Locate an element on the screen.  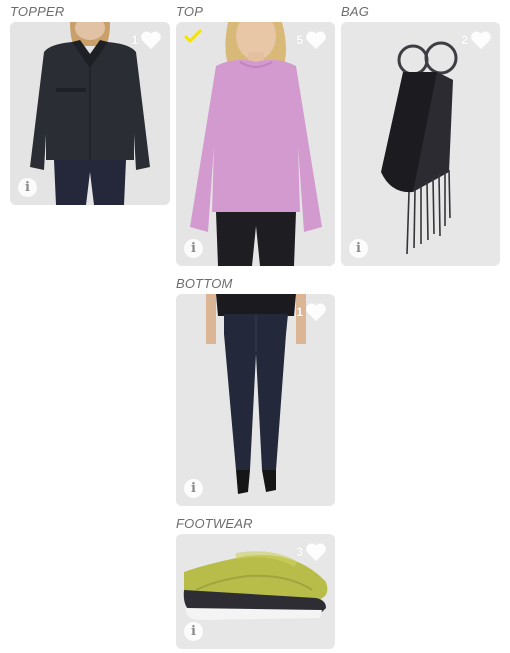
section-label-top: TOP is located at coordinates (190, 11).